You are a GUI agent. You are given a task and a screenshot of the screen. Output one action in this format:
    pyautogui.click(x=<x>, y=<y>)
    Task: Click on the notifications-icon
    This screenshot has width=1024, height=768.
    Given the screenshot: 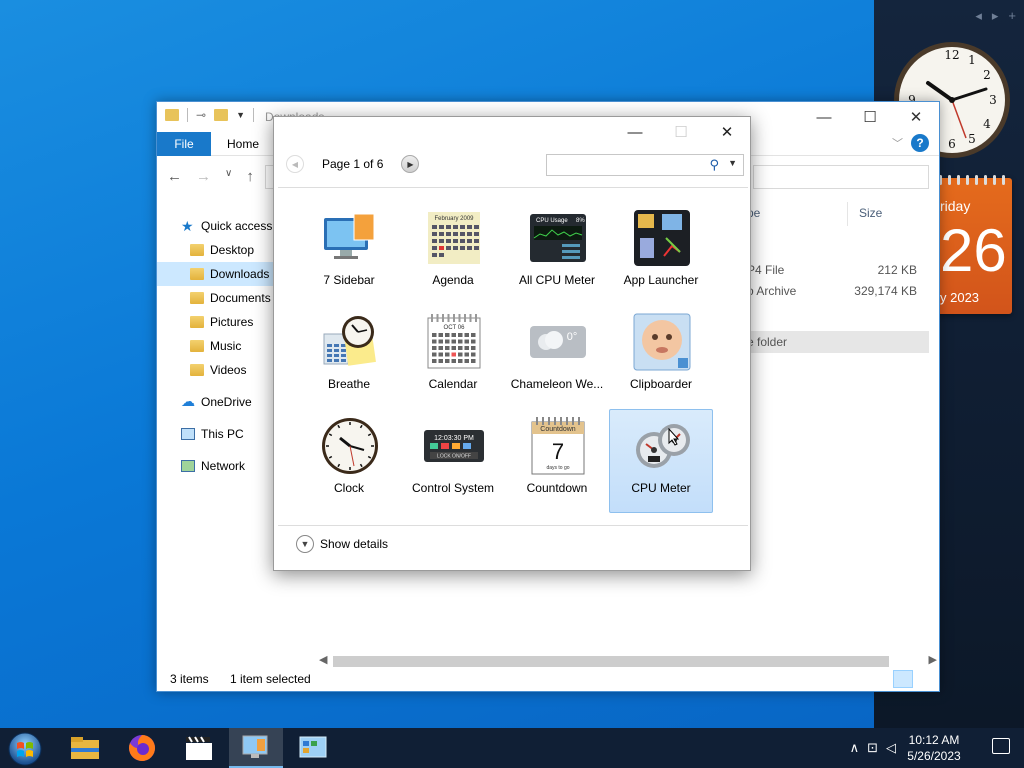 What is the action you would take?
    pyautogui.click(x=1001, y=746)
    